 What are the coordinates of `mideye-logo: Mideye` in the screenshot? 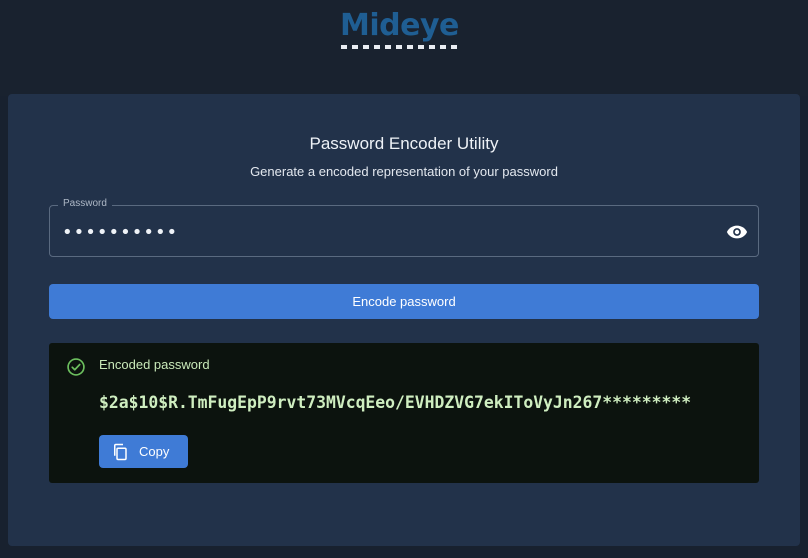 It's located at (405, 30).